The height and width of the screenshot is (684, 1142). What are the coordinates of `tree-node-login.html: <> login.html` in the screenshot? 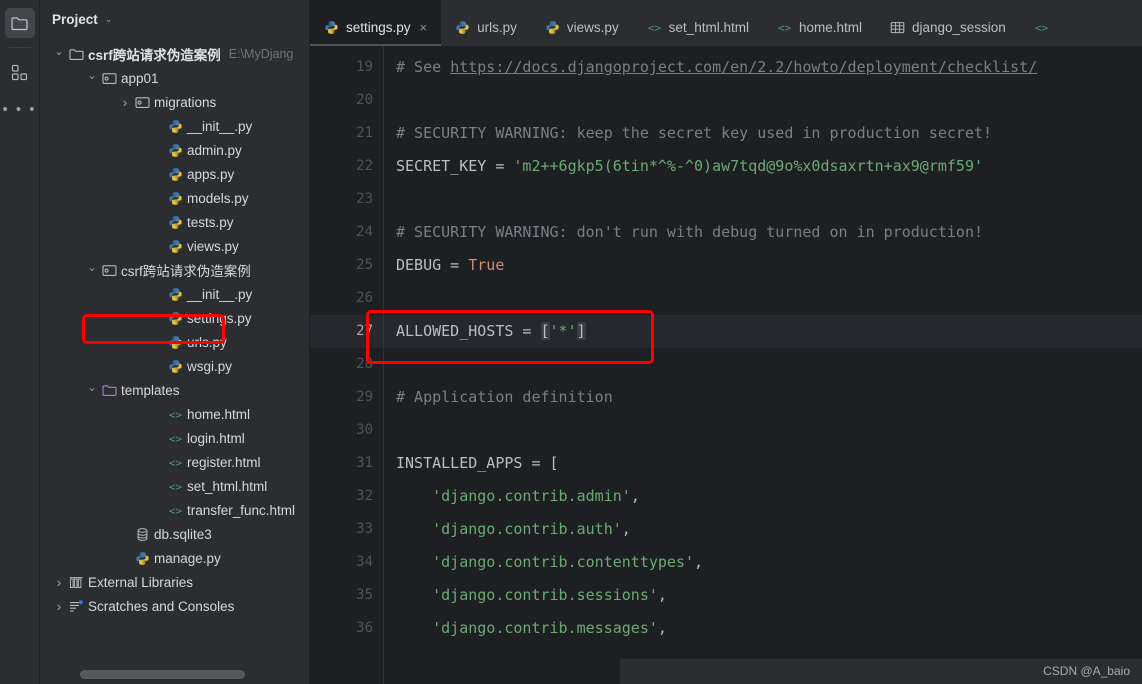 It's located at (174, 438).